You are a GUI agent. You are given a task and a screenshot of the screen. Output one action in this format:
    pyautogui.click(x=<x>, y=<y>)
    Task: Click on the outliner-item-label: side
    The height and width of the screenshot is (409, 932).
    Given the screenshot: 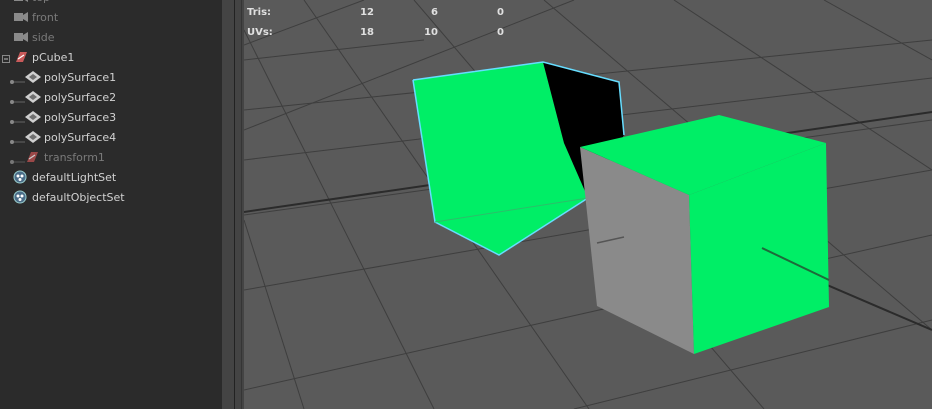 What is the action you would take?
    pyautogui.click(x=43, y=37)
    